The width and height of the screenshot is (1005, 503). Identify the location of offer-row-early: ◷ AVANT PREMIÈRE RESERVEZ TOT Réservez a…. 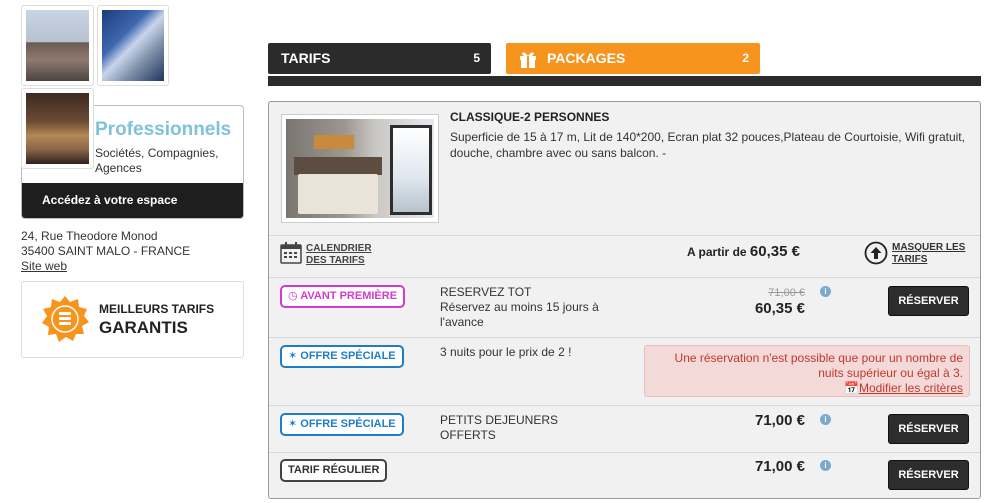
(624, 307).